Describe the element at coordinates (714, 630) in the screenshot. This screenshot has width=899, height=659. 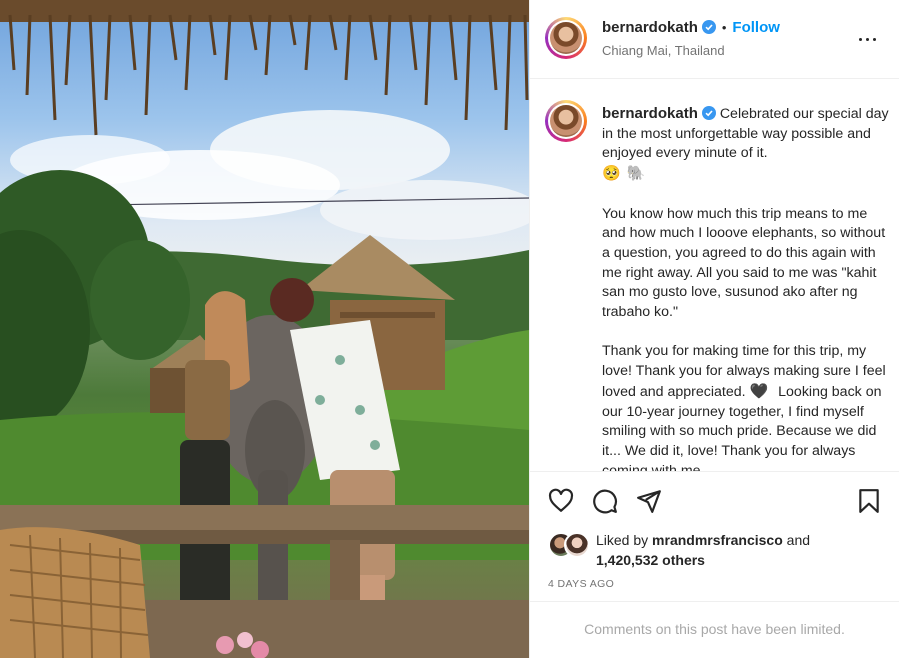
I see `comments-limited-notice: Comments on this post have been limited.` at that location.